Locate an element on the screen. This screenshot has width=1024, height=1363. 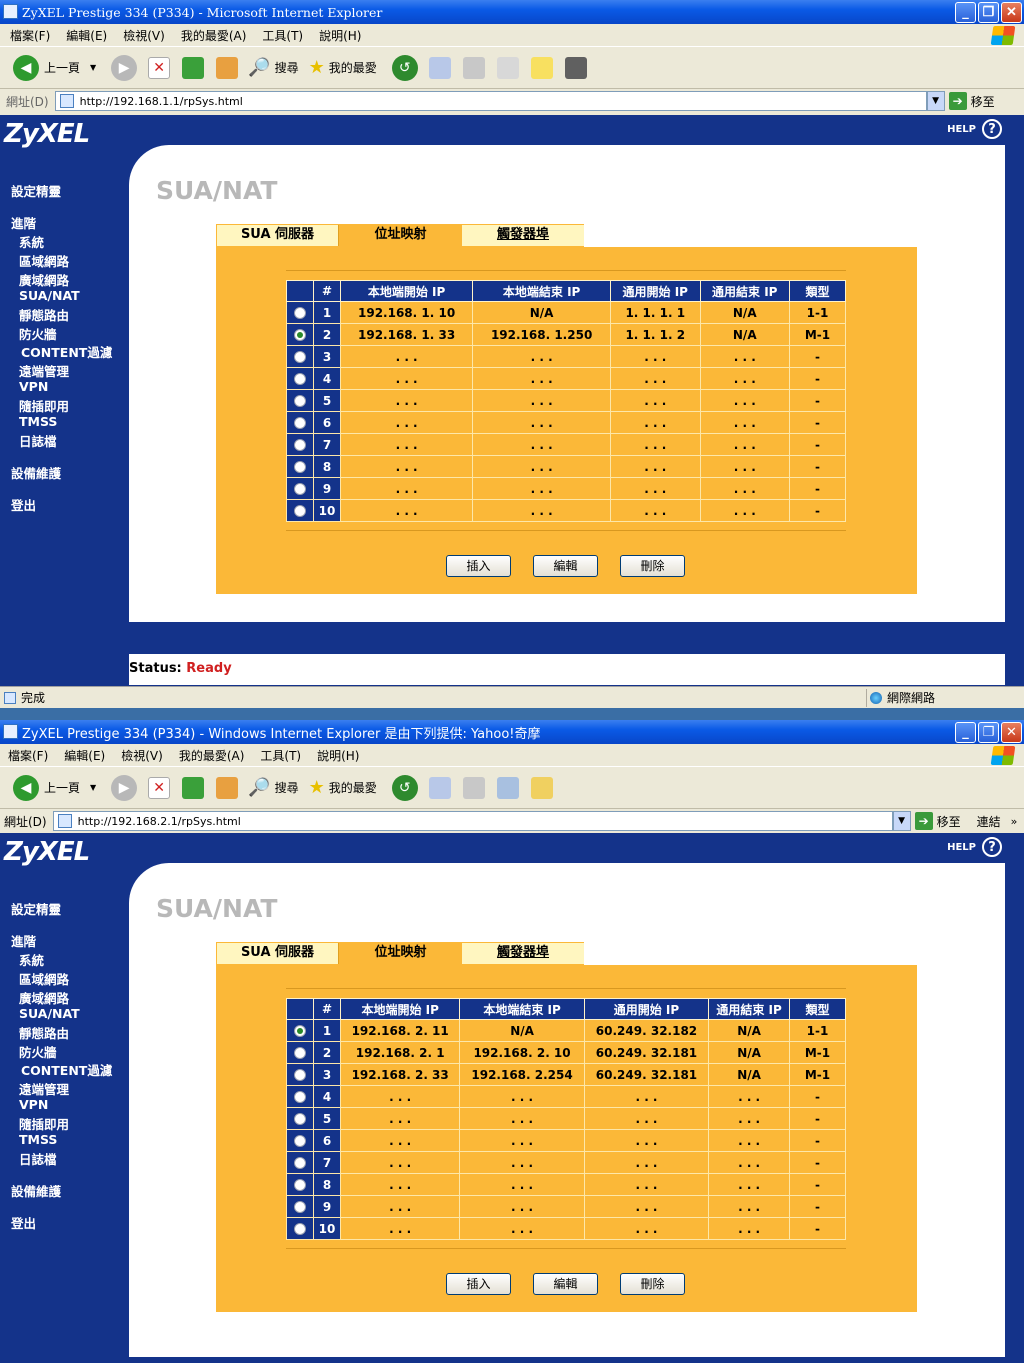
mail-icon is located at coordinates (439, 67).